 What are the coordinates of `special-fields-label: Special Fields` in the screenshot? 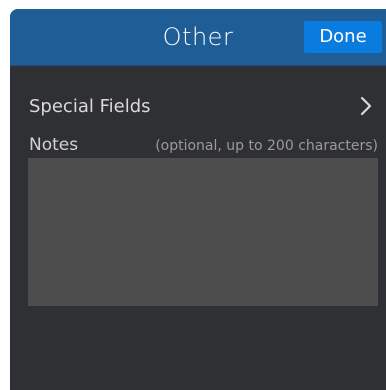 It's located at (90, 106).